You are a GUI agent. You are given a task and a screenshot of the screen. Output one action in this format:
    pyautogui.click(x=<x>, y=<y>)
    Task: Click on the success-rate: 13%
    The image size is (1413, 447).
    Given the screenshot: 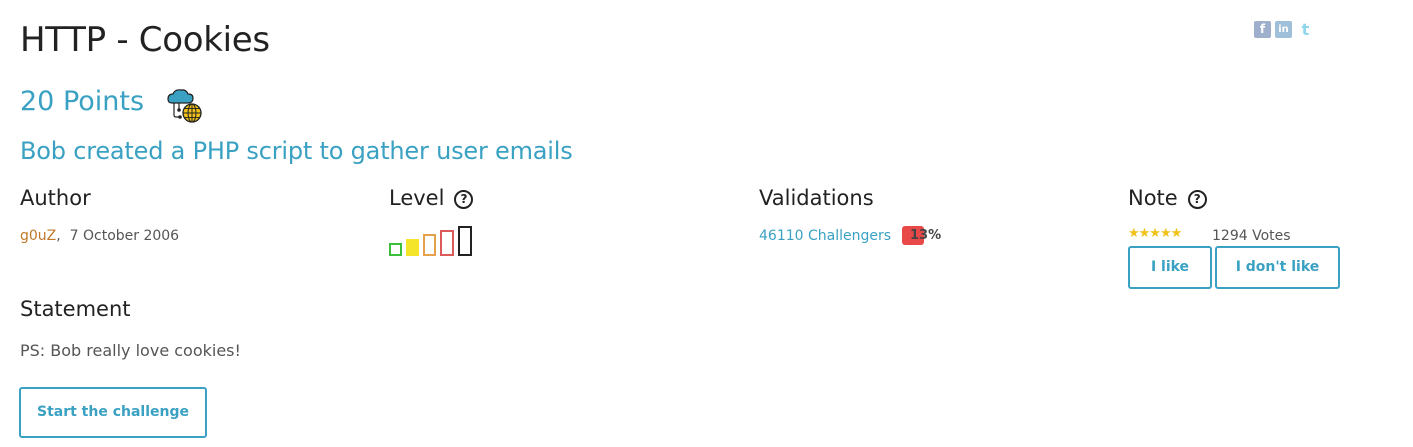 What is the action you would take?
    pyautogui.click(x=926, y=235)
    